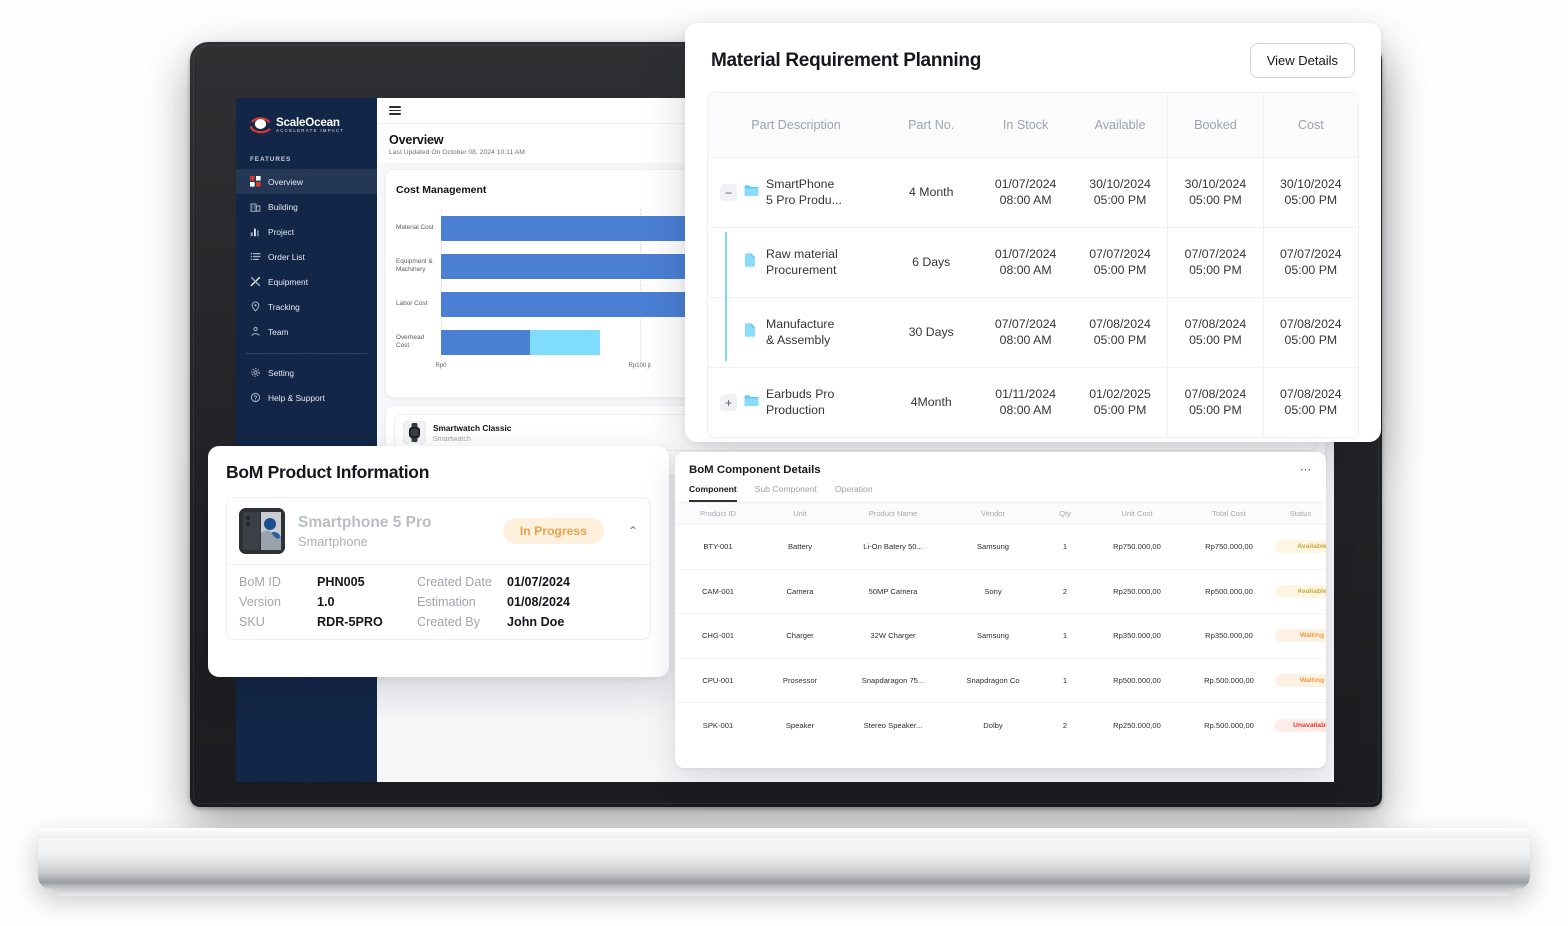  What do you see at coordinates (255, 331) in the screenshot?
I see `user-icon` at bounding box center [255, 331].